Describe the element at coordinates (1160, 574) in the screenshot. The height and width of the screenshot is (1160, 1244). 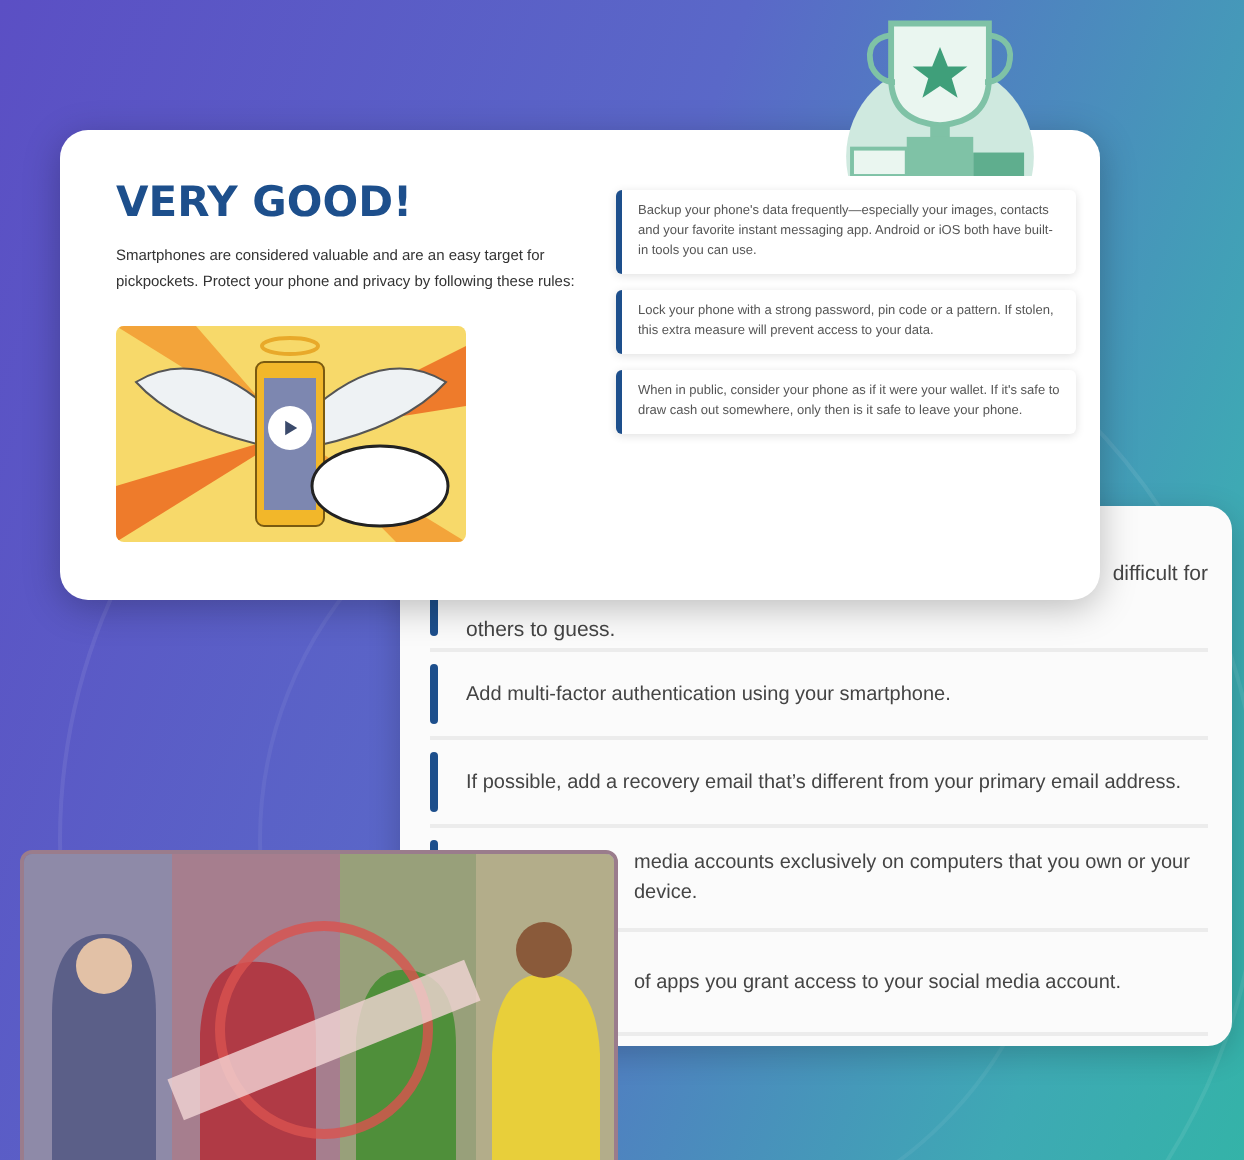
I see `tip-text: difficult for` at that location.